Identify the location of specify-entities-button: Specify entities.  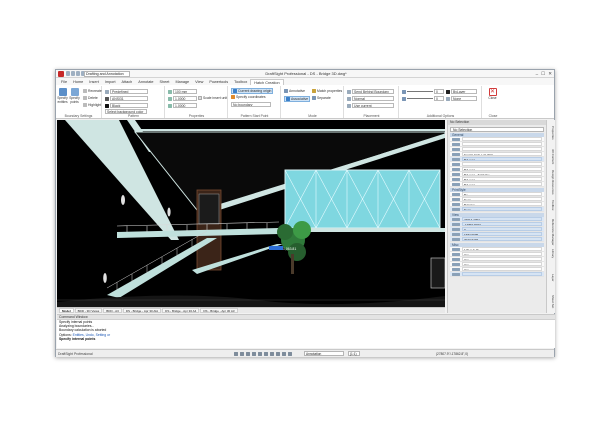
(62, 96).